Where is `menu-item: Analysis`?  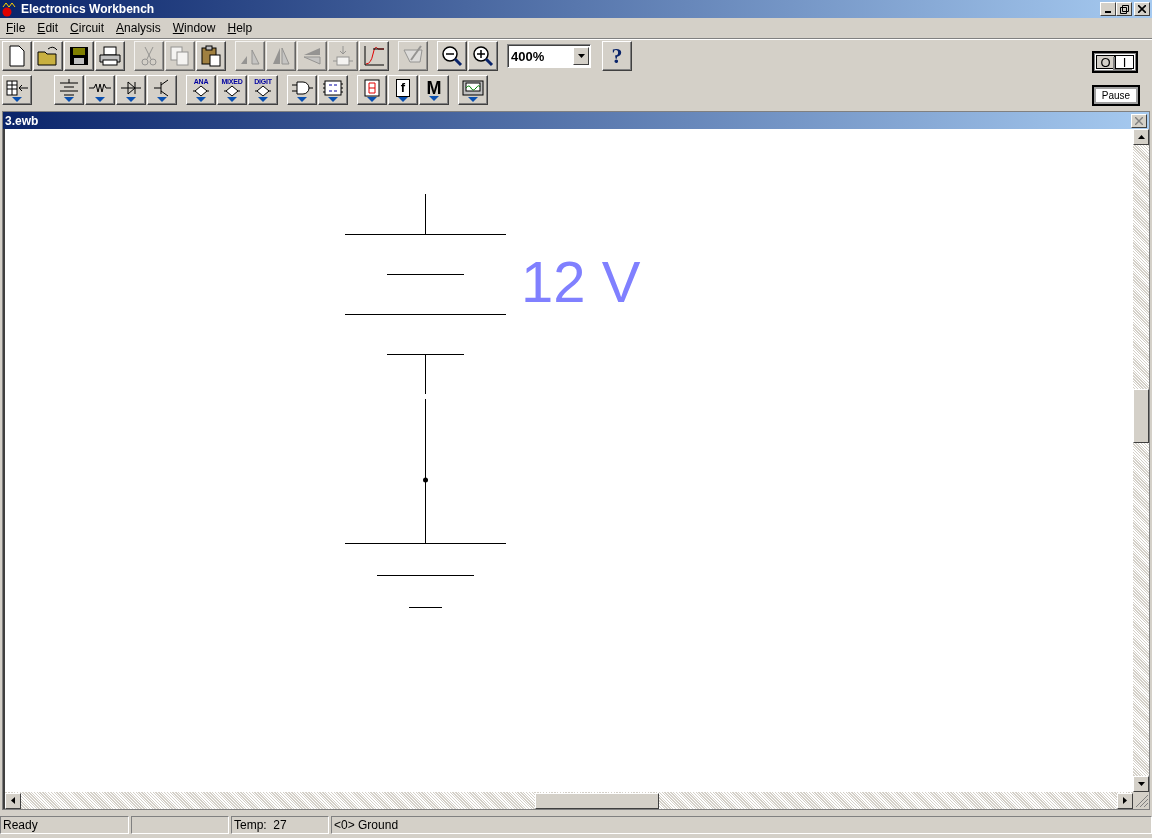
menu-item: Analysis is located at coordinates (138, 28).